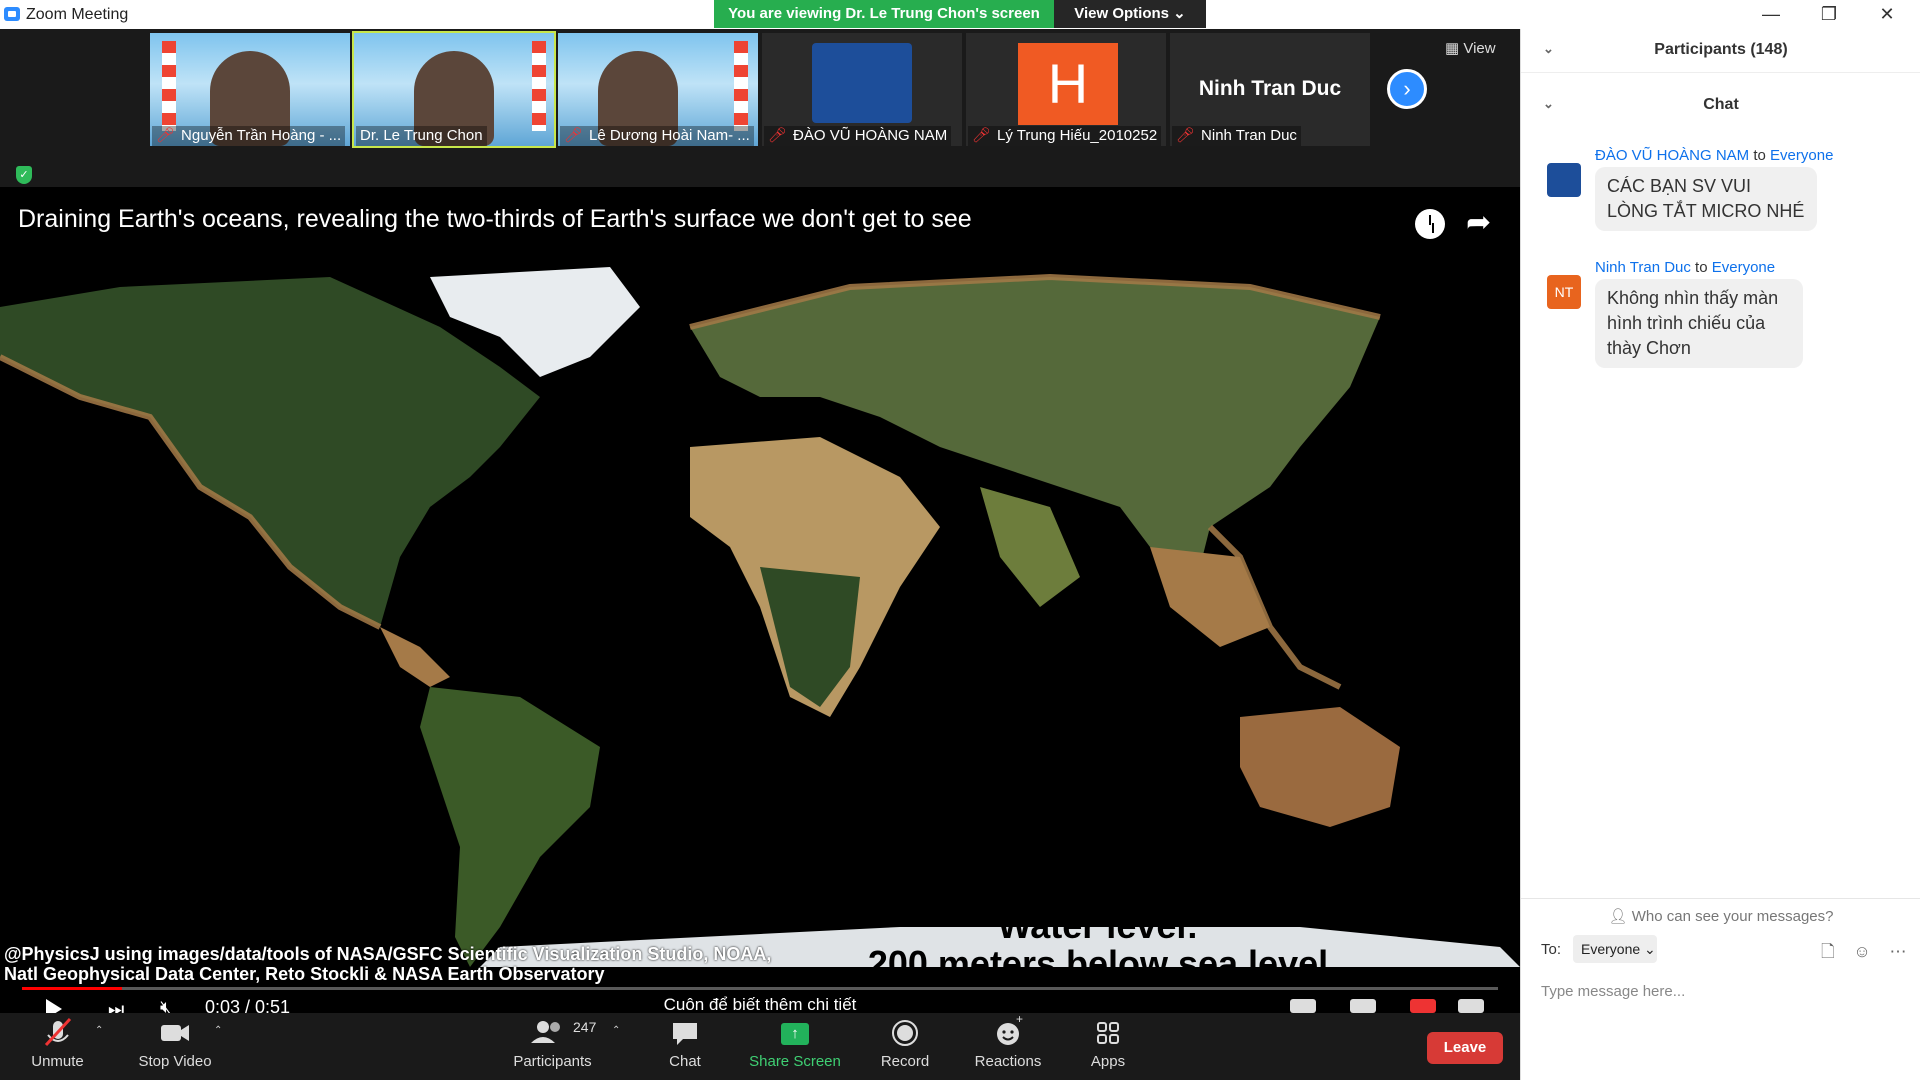 This screenshot has width=1920, height=1080. I want to click on unmute-button: Unmute, so click(57, 1046).